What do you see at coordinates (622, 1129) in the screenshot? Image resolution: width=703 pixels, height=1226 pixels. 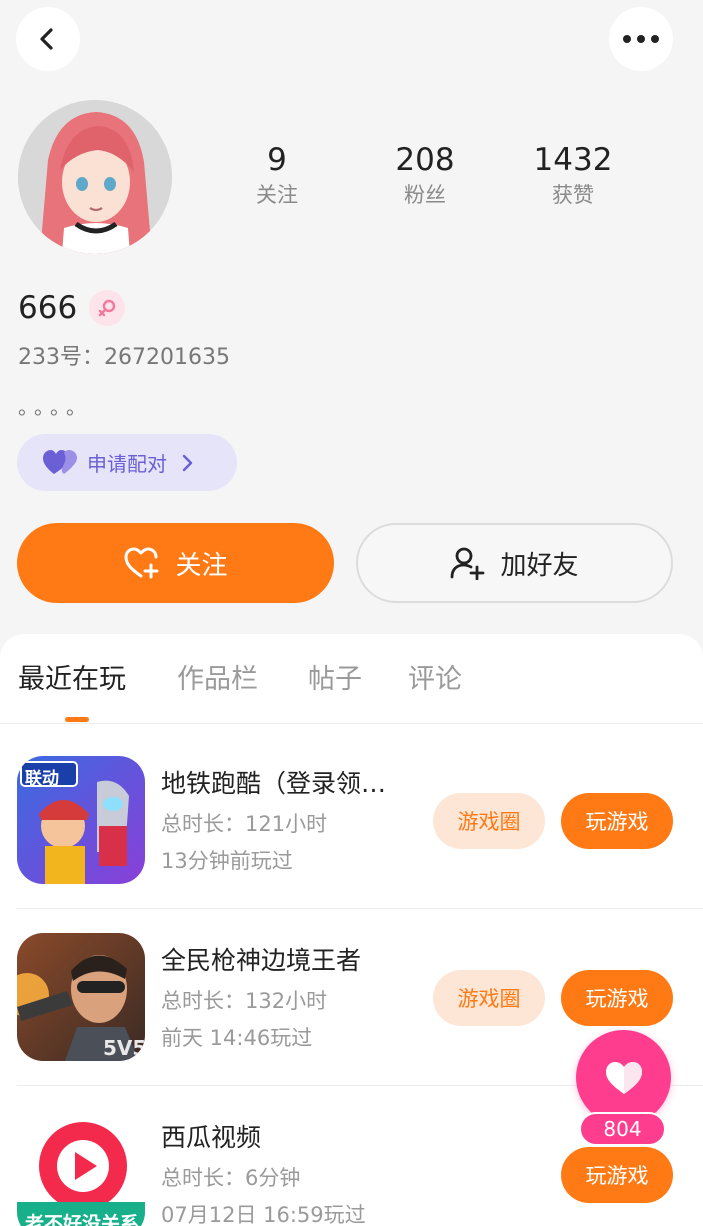 I see `like-count: 804` at bounding box center [622, 1129].